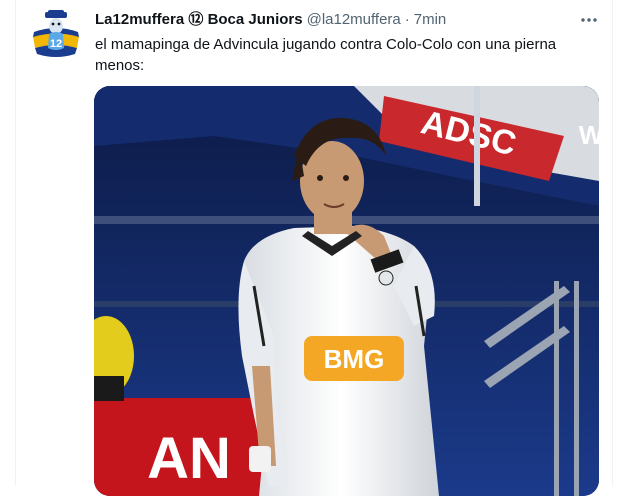  I want to click on jersey-sponsor-text: BMG, so click(354, 359).